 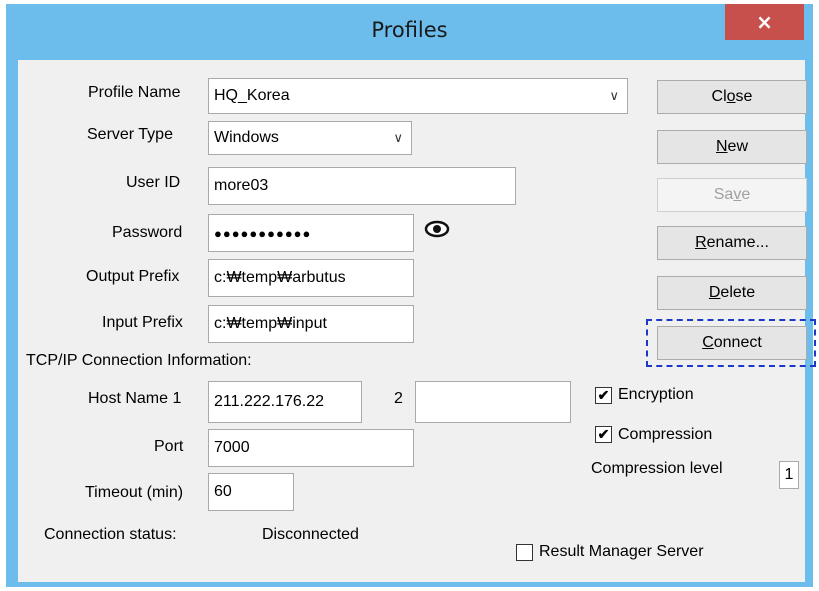 What do you see at coordinates (621, 552) in the screenshot?
I see `result-manager-label: Result Manager Server` at bounding box center [621, 552].